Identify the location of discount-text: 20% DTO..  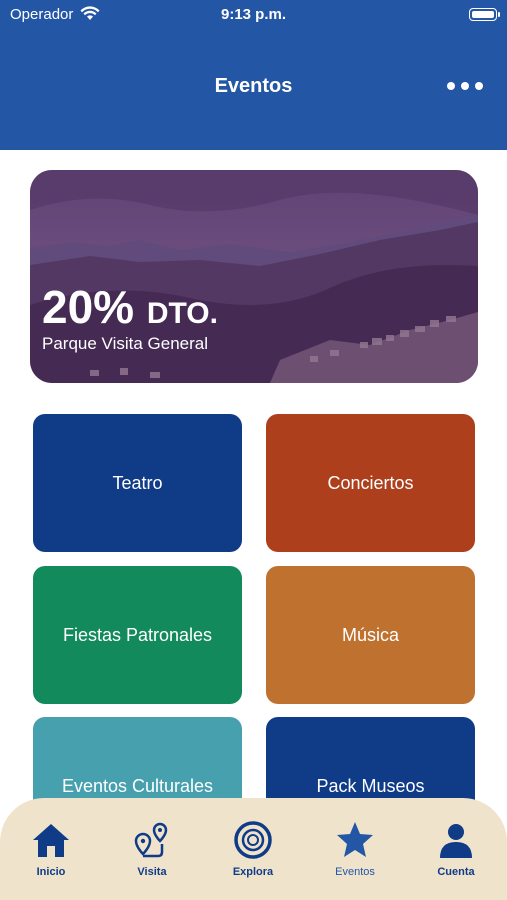
(130, 307).